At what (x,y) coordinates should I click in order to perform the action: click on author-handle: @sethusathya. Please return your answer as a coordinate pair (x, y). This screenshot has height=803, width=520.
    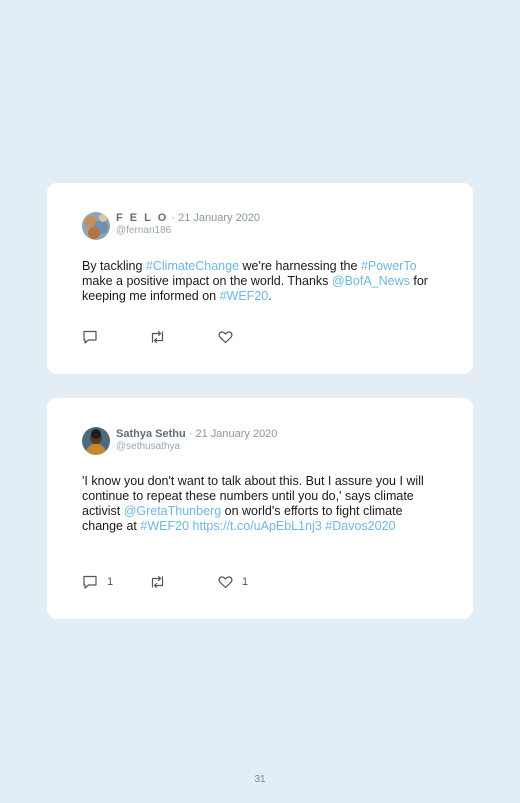
    Looking at the image, I should click on (148, 446).